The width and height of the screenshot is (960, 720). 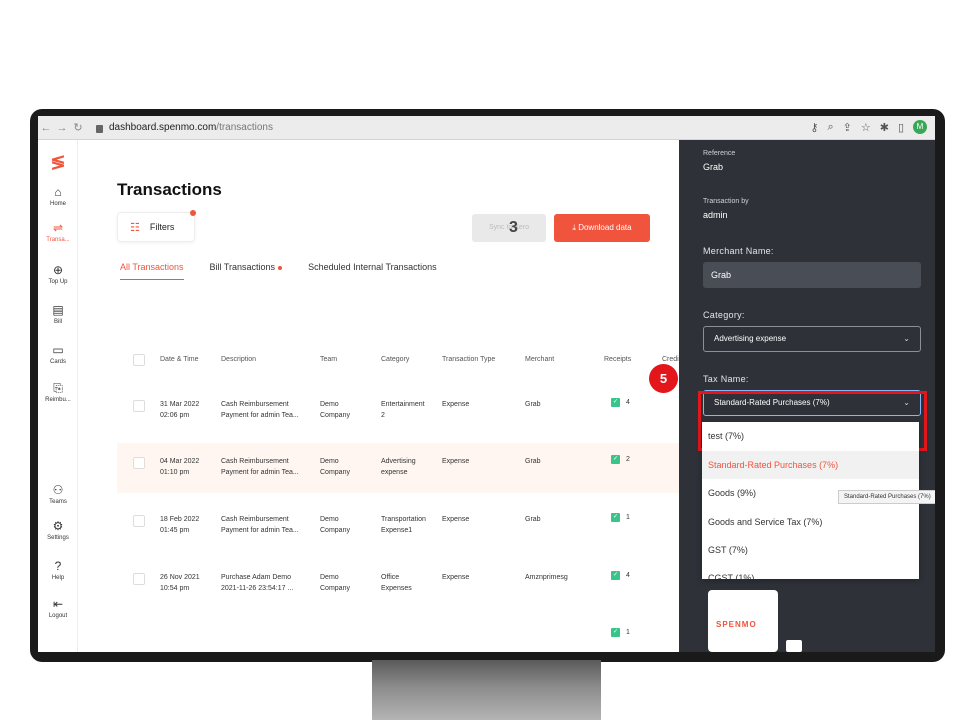 What do you see at coordinates (920, 127) in the screenshot?
I see `avatar: M` at bounding box center [920, 127].